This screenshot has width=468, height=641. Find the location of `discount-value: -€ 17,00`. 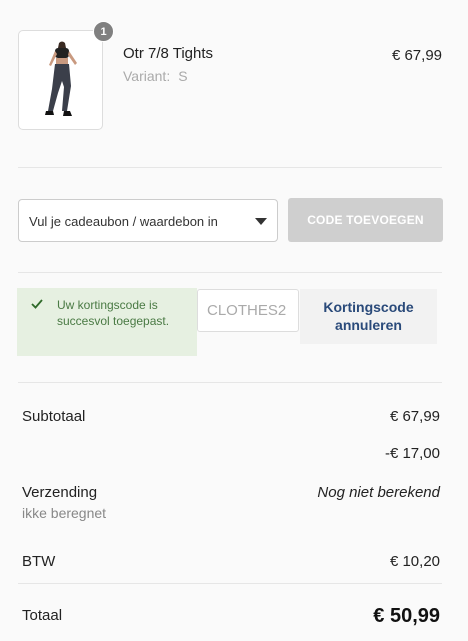

discount-value: -€ 17,00 is located at coordinates (412, 453).